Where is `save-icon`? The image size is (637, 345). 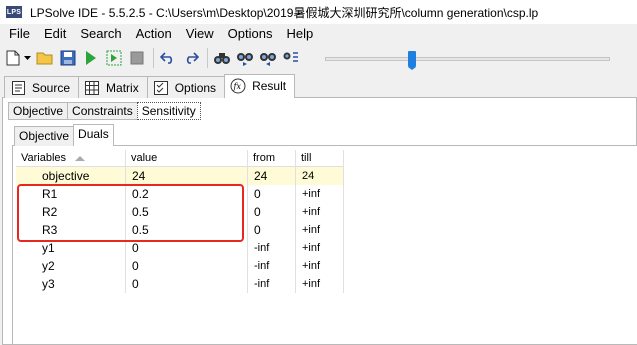 save-icon is located at coordinates (68, 58).